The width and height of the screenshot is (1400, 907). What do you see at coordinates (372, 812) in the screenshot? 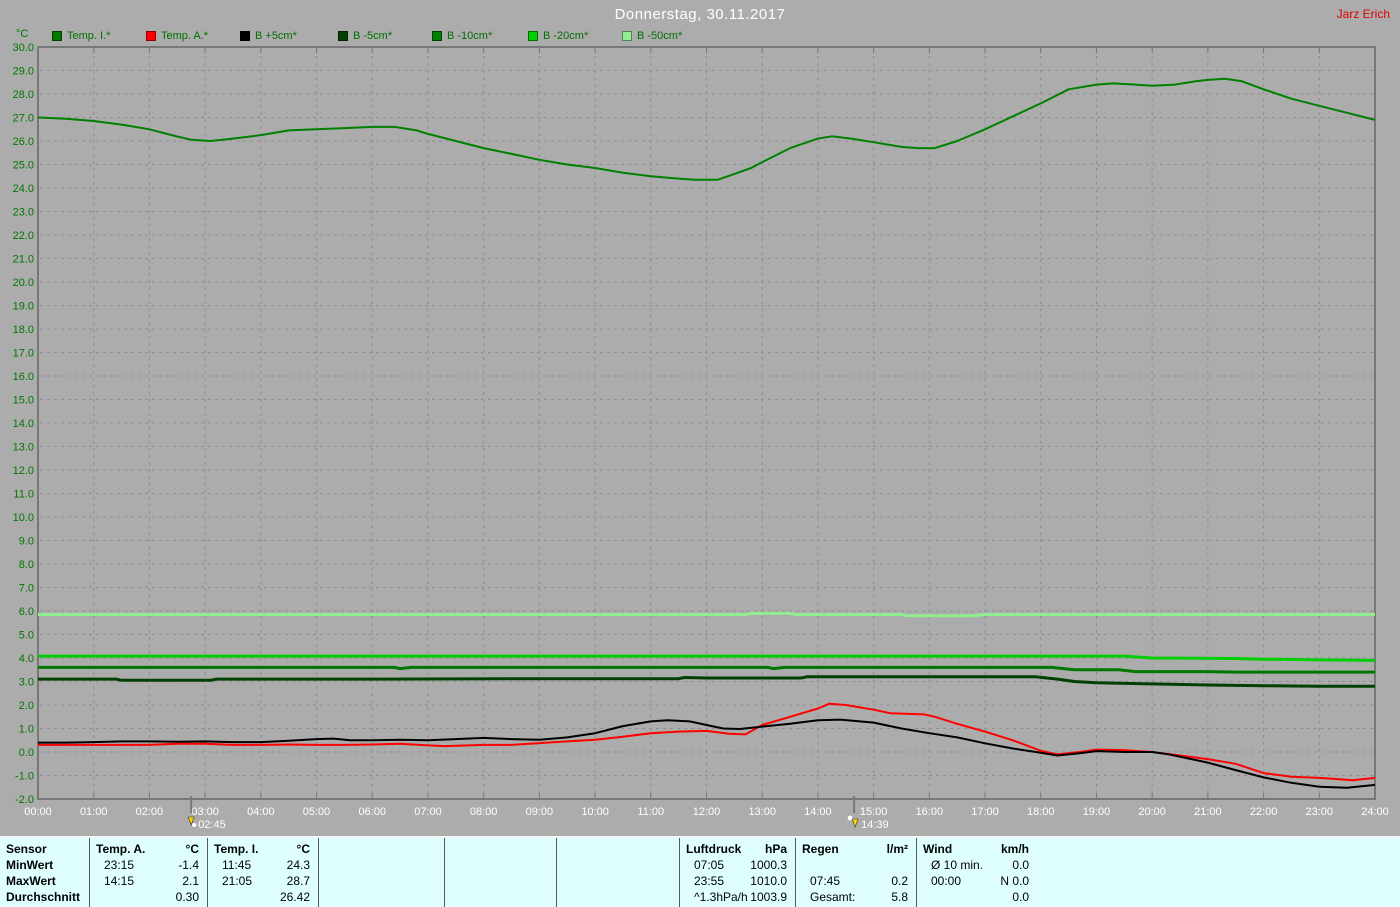
I see `x-axis-label: 06:00` at bounding box center [372, 812].